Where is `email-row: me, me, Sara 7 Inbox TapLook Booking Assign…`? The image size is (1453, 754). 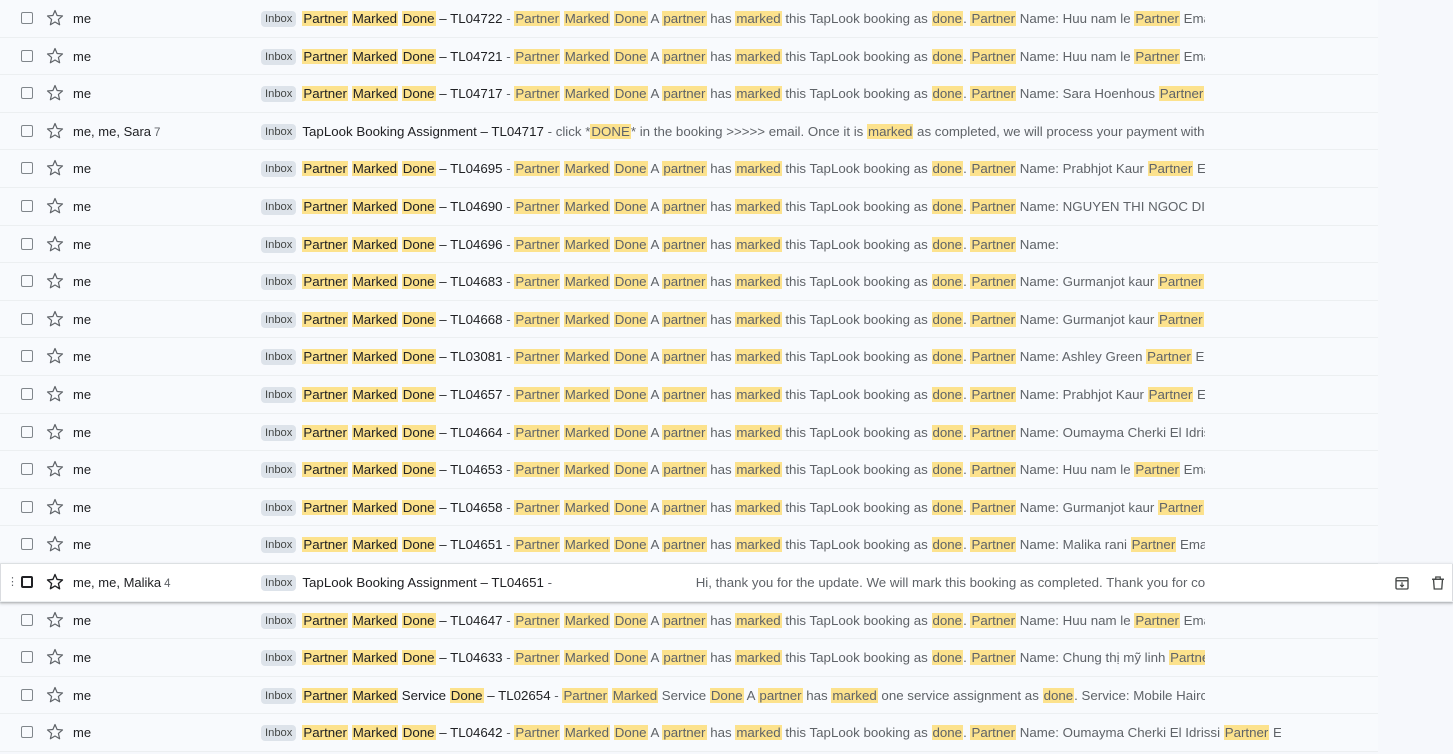 email-row: me, me, Sara 7 Inbox TapLook Booking Assign… is located at coordinates (689, 131).